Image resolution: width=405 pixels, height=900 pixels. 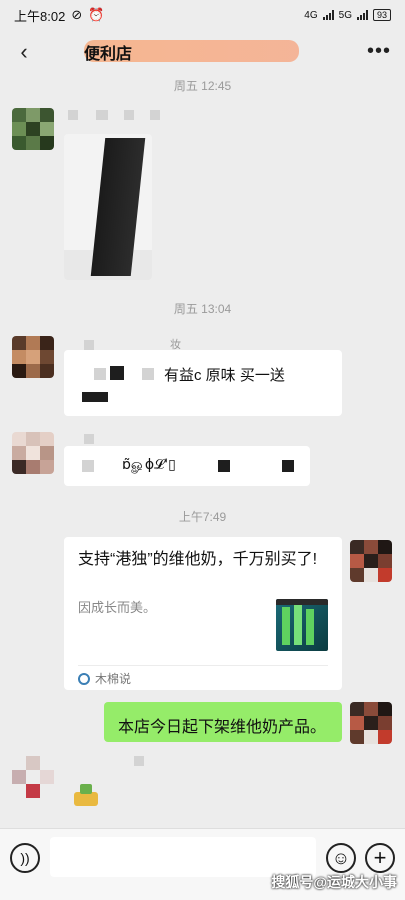 What do you see at coordinates (96, 14) in the screenshot?
I see `alarm-icon: ⏰` at bounding box center [96, 14].